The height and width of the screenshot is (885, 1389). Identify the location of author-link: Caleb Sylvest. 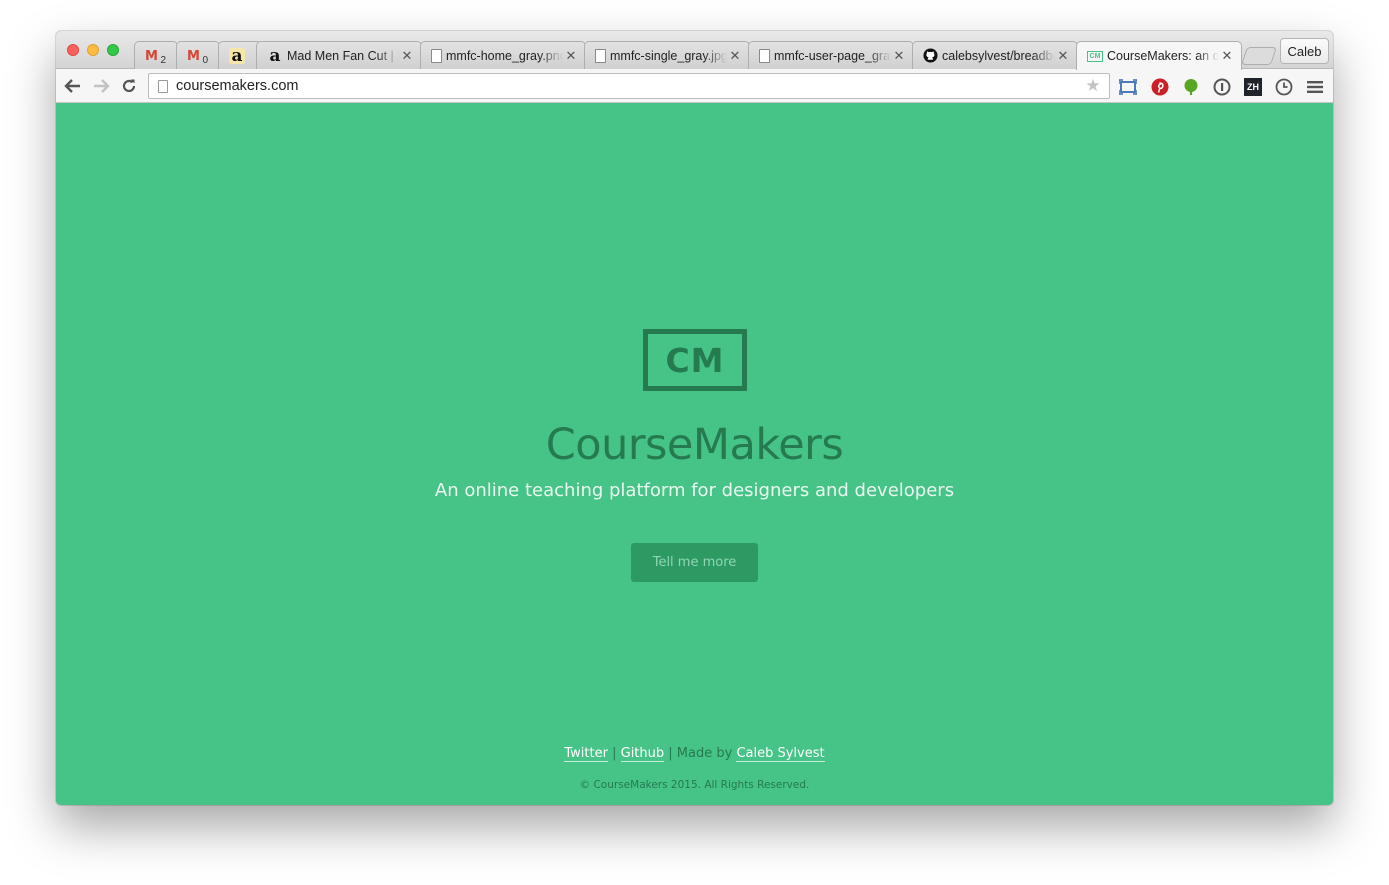
(780, 754).